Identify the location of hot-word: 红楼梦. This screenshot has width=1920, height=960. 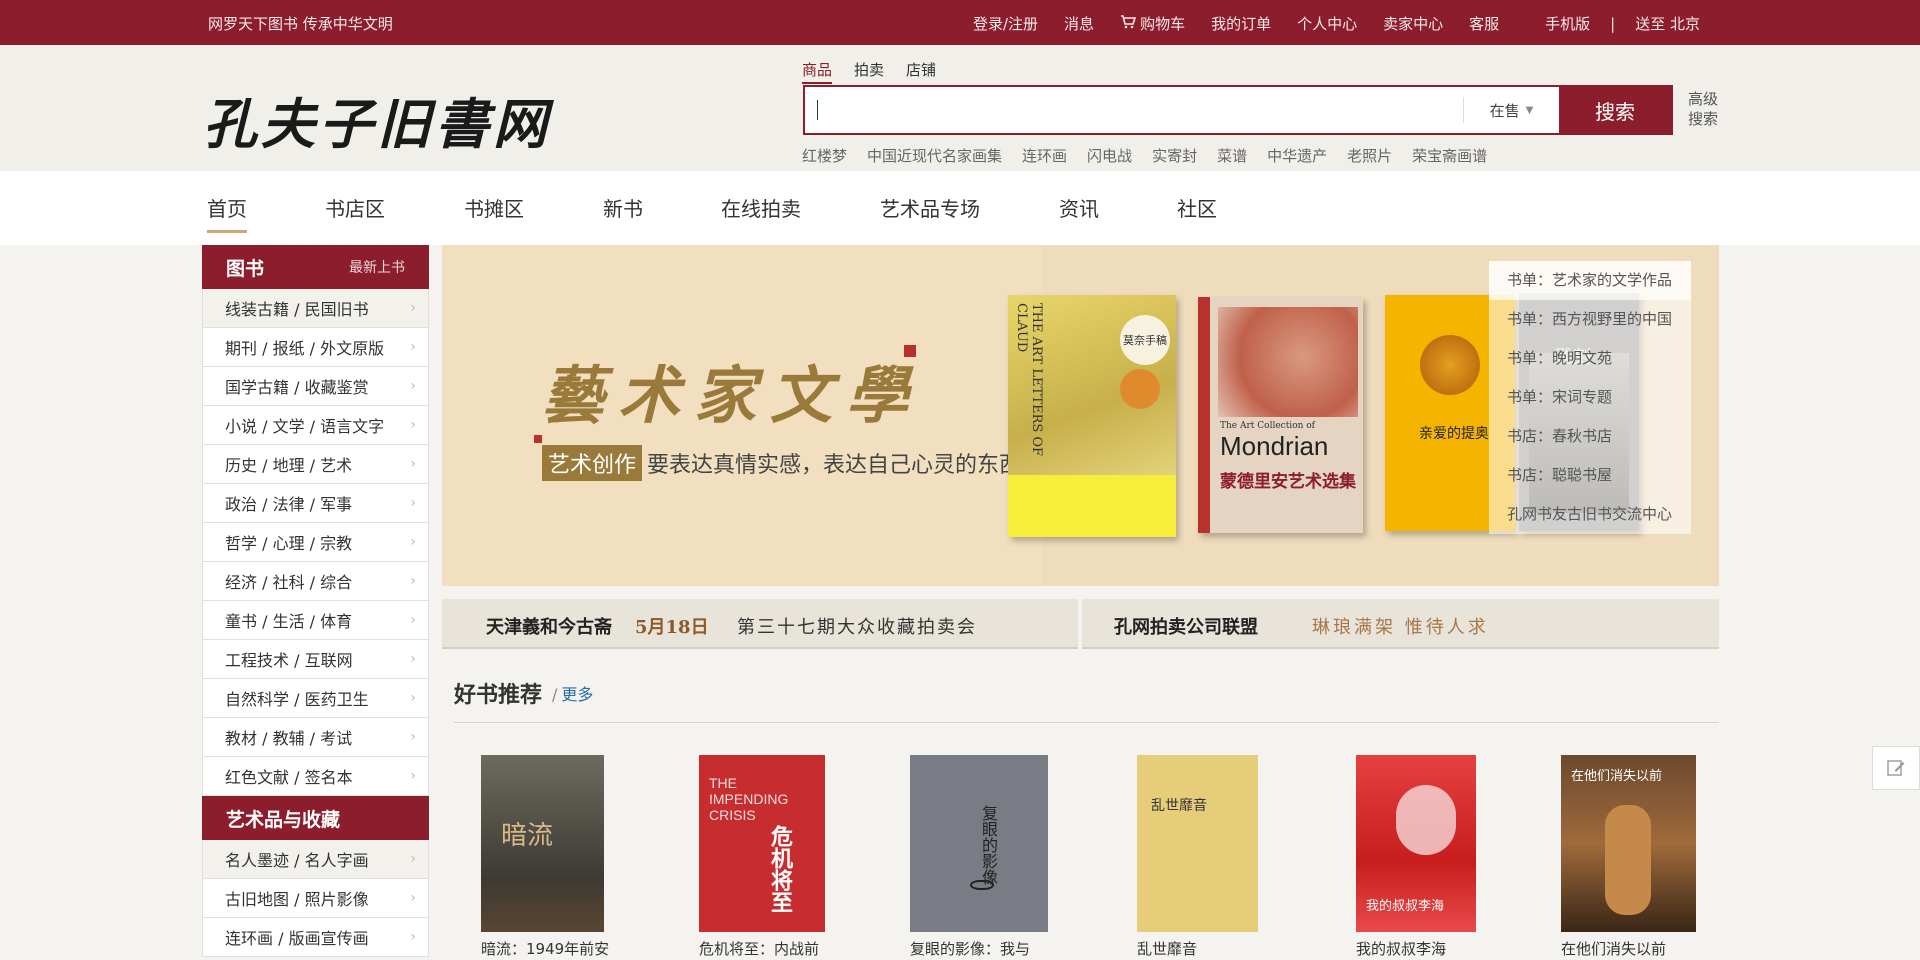
(824, 155).